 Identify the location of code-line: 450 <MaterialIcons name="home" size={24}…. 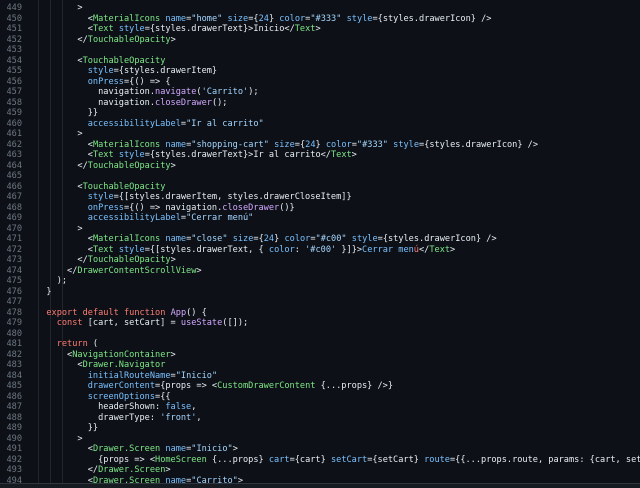
(320, 19).